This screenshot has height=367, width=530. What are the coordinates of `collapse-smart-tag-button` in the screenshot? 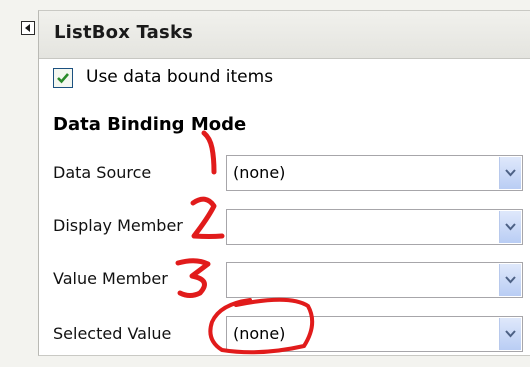 It's located at (28, 28).